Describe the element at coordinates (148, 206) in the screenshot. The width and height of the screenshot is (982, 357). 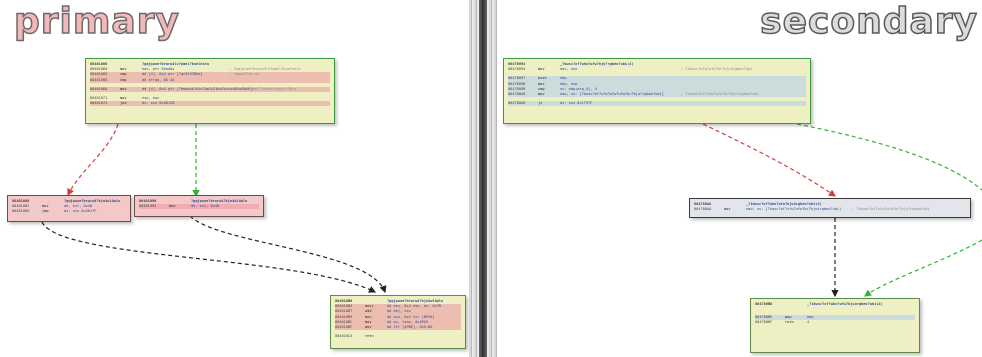
I see `address: 00401093` at that location.